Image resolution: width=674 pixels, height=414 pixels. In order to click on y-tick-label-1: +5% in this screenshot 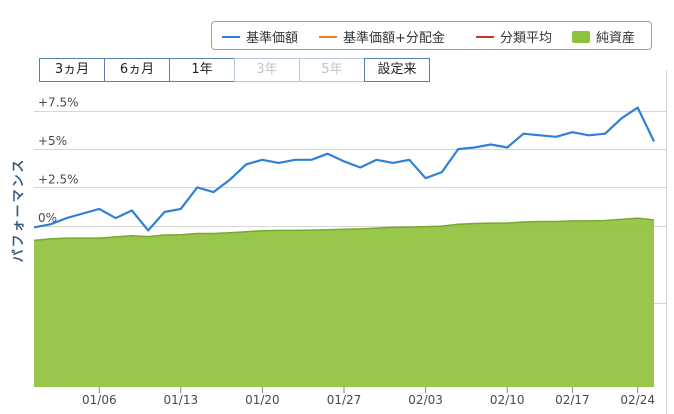, I will do `click(52, 141)`.